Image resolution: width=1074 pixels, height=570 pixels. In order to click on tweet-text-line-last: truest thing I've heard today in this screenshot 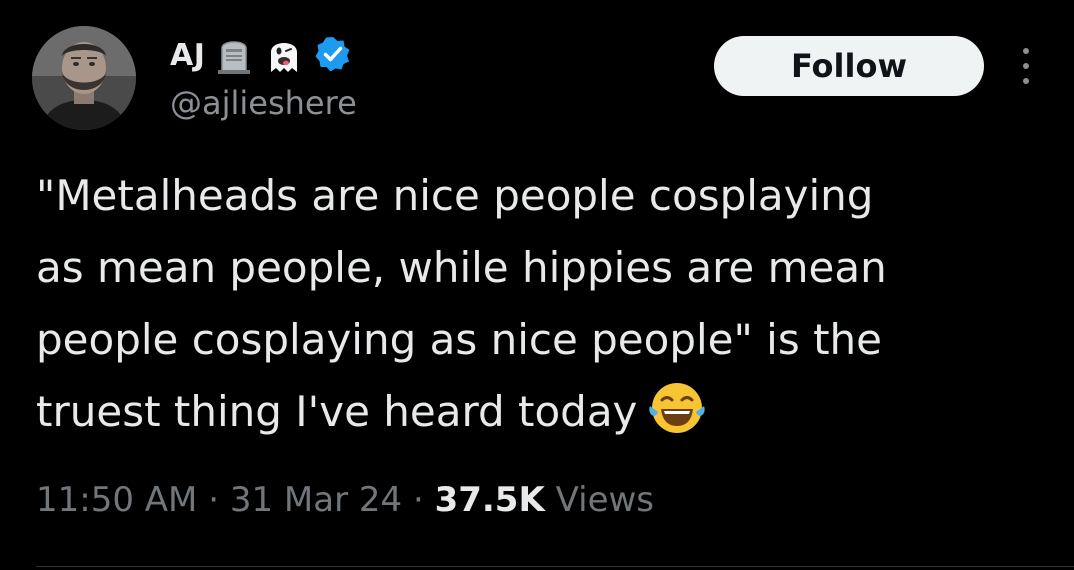, I will do `click(541, 412)`.